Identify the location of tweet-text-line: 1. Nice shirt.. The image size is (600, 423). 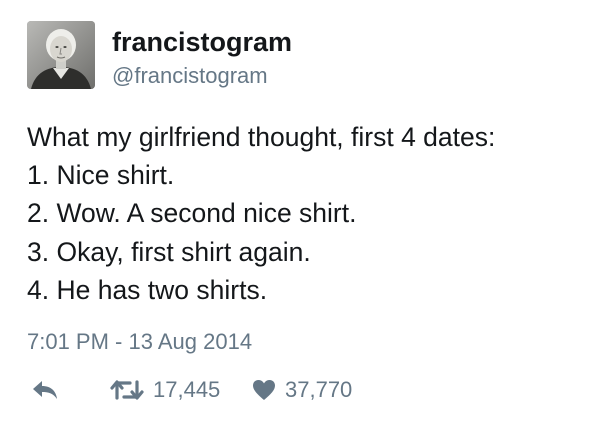
(101, 175).